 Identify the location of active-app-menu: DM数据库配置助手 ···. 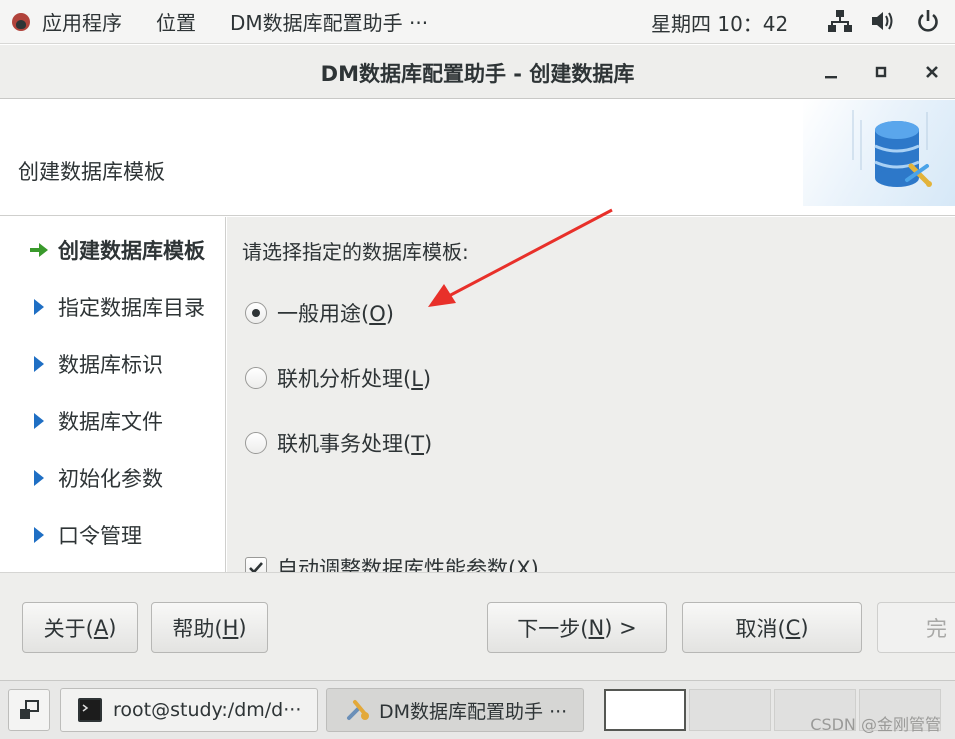
(329, 21).